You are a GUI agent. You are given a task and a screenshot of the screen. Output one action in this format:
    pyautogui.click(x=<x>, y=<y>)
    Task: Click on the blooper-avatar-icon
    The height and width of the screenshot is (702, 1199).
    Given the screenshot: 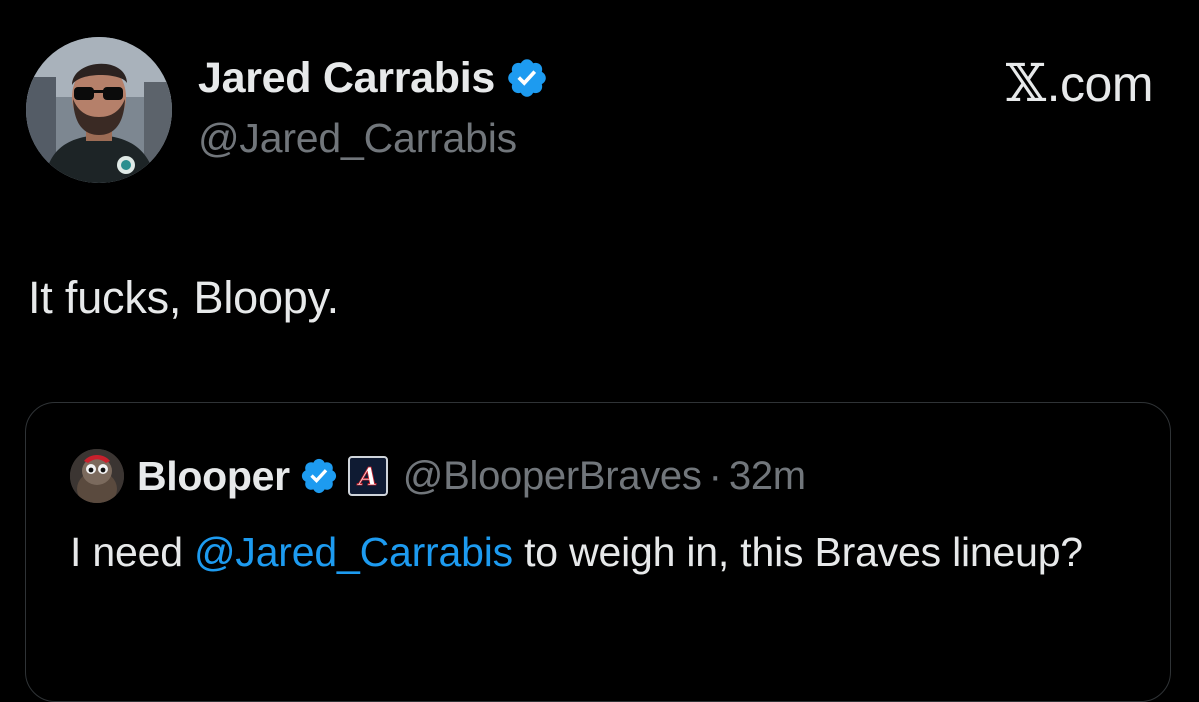 What is the action you would take?
    pyautogui.click(x=97, y=476)
    